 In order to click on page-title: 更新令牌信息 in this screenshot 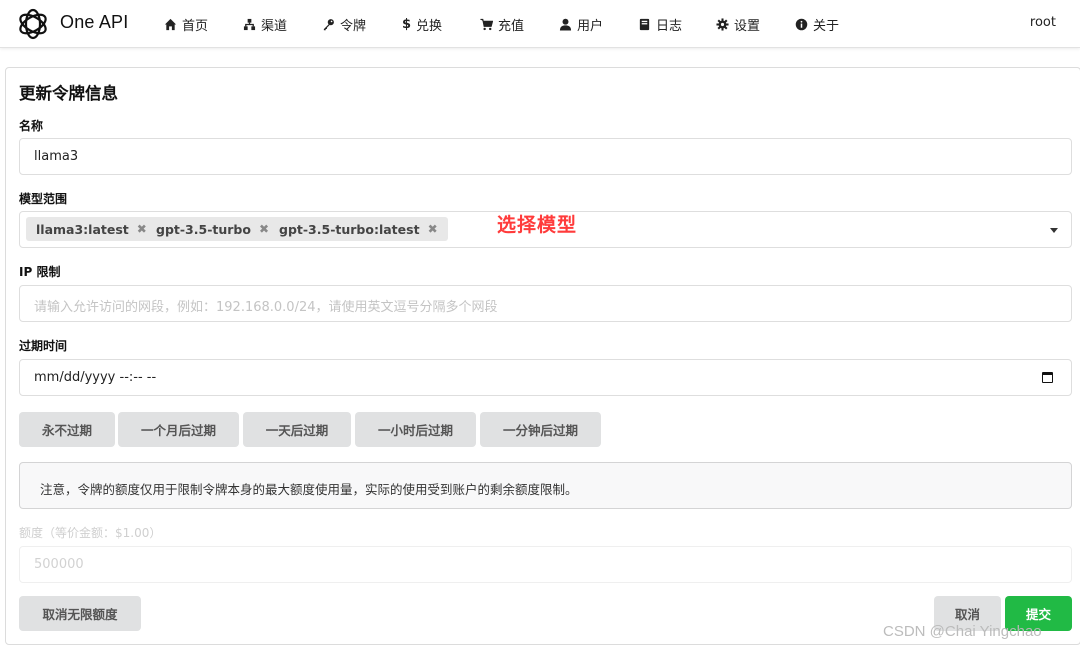, I will do `click(68, 93)`.